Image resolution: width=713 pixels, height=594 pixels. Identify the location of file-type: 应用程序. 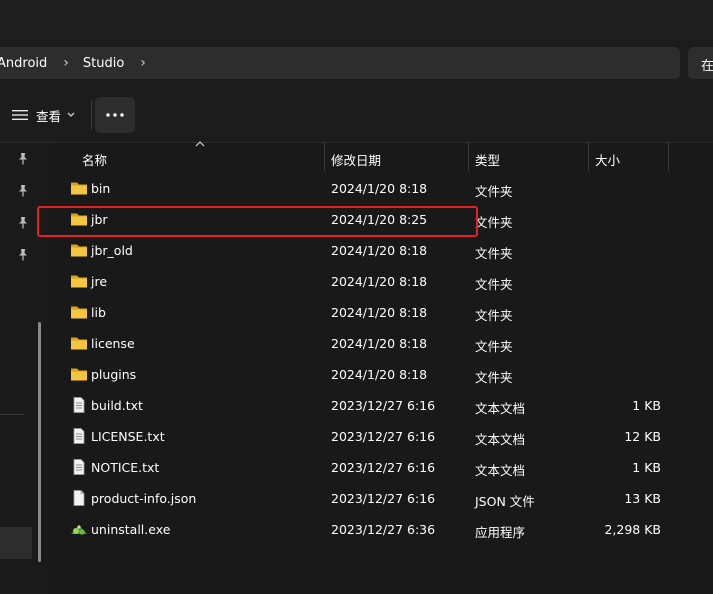
(500, 532).